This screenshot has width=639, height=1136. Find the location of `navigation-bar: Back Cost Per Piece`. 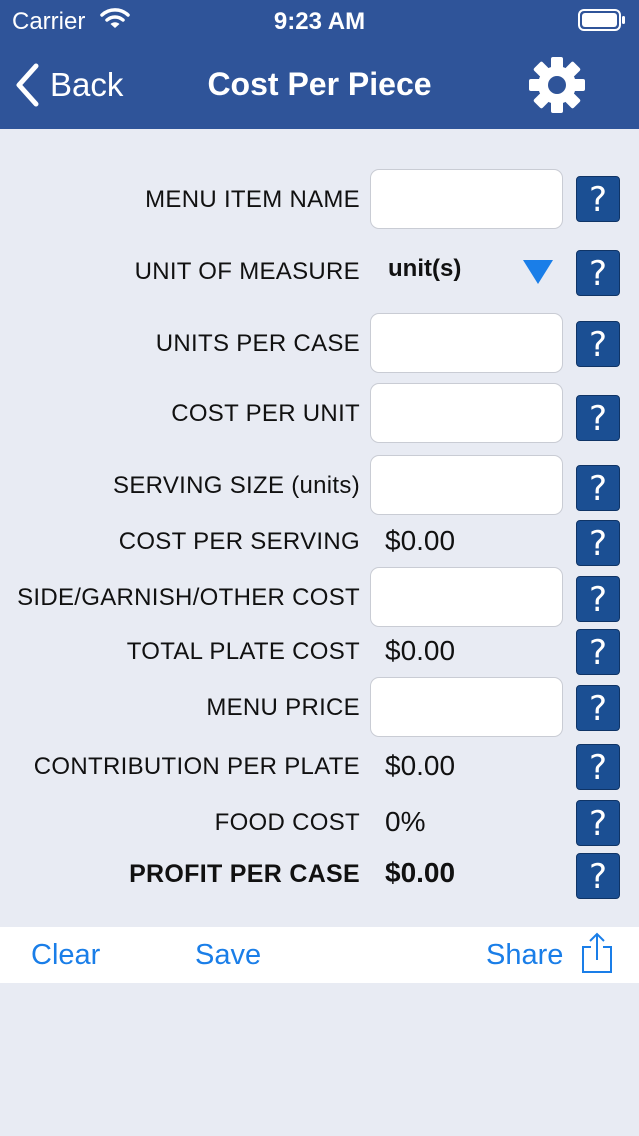

navigation-bar: Back Cost Per Piece is located at coordinates (319, 86).